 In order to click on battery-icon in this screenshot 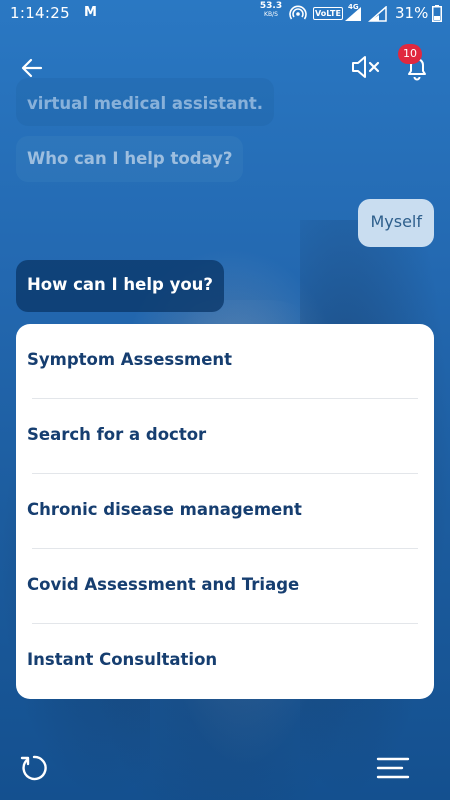, I will do `click(437, 15)`.